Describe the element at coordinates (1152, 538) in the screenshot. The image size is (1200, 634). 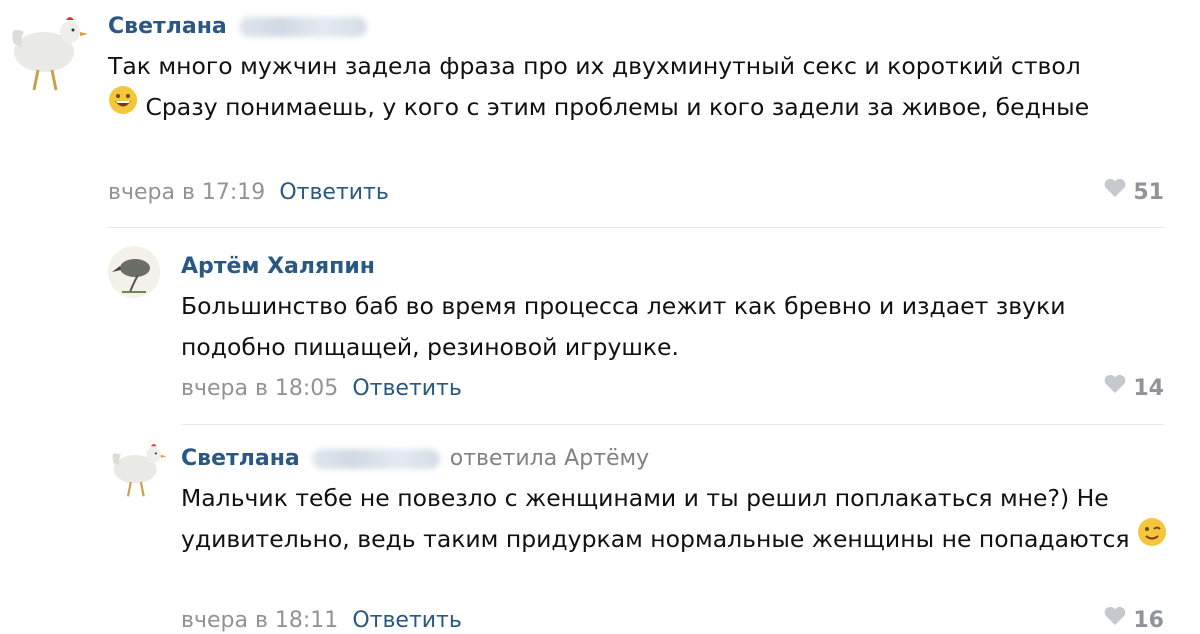
I see `winking-face-emoji-icon` at that location.